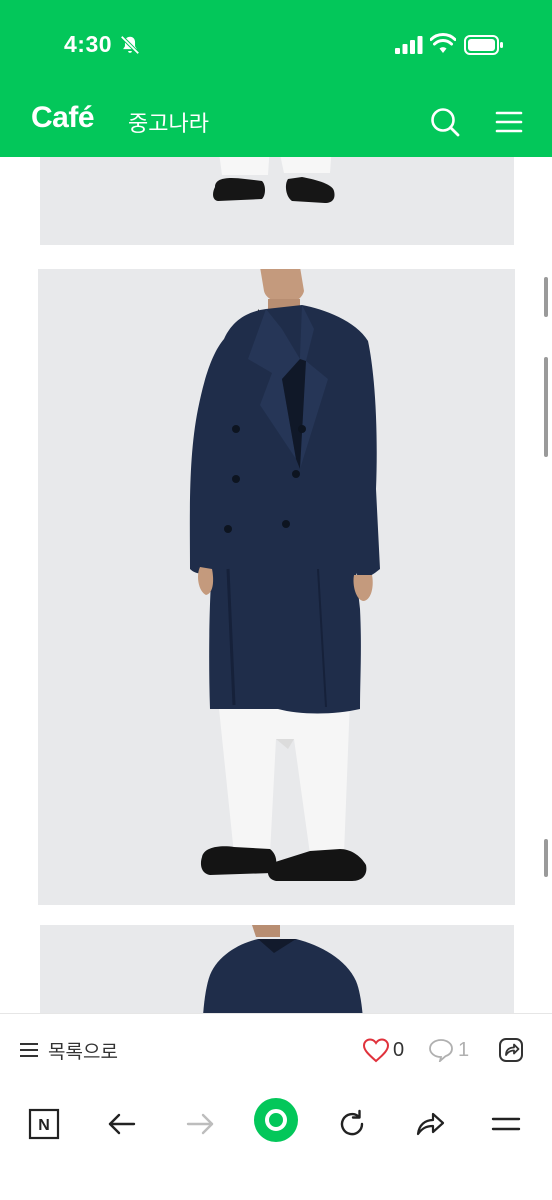 This screenshot has height=1200, width=552. I want to click on comment-count: 1, so click(464, 1049).